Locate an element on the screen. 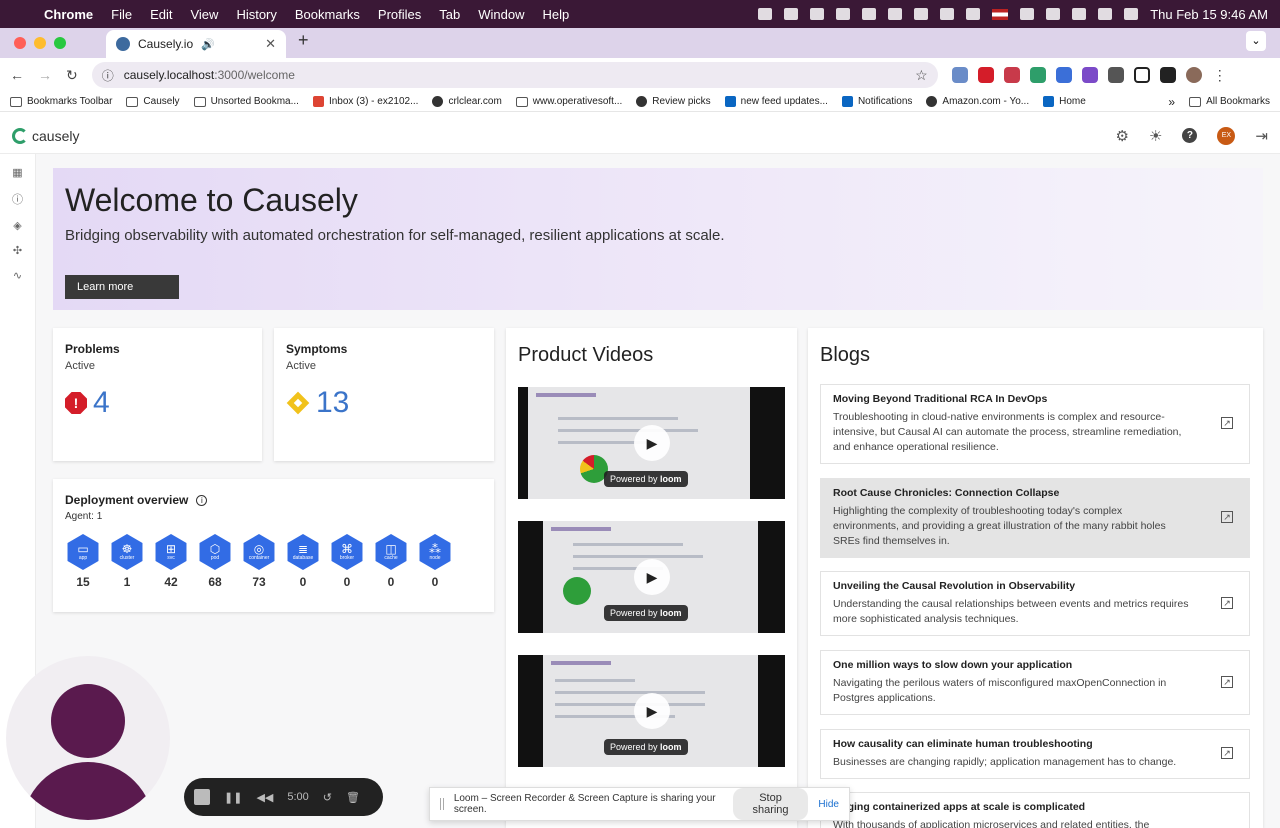 This screenshot has width=1280, height=828. symptoms-card: Symptoms Active 13 is located at coordinates (384, 394).